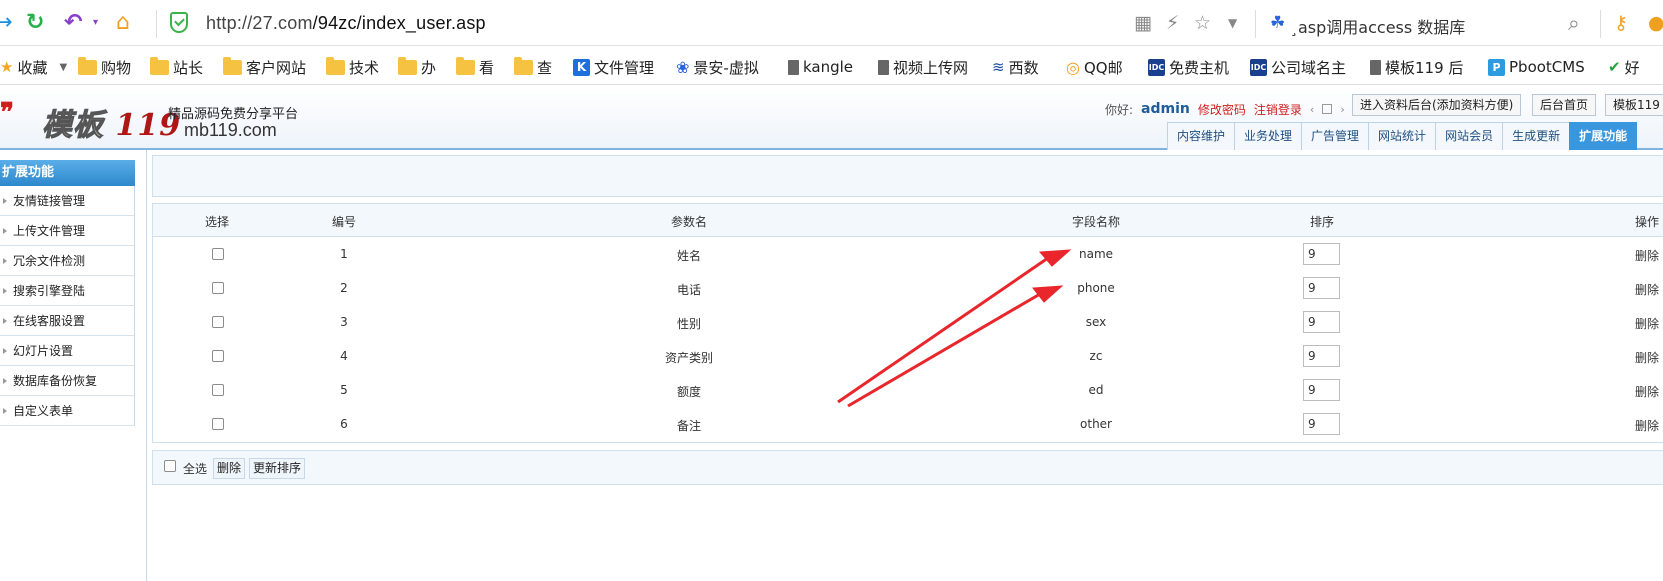 The height and width of the screenshot is (581, 1663). Describe the element at coordinates (1268, 136) in the screenshot. I see `tab-business: 业务处理` at that location.